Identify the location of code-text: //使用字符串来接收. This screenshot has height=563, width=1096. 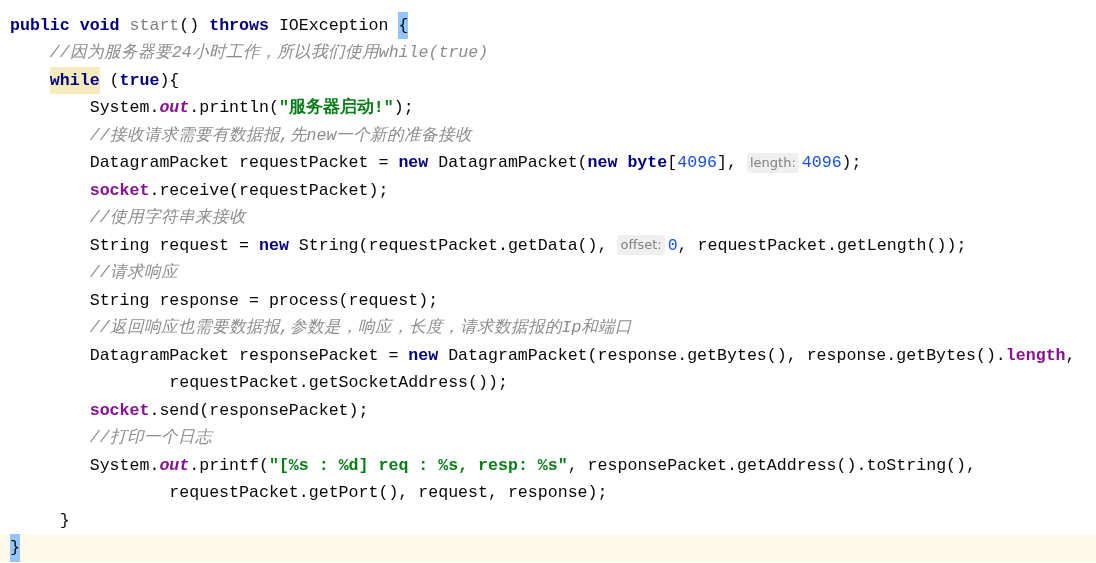
(167, 218).